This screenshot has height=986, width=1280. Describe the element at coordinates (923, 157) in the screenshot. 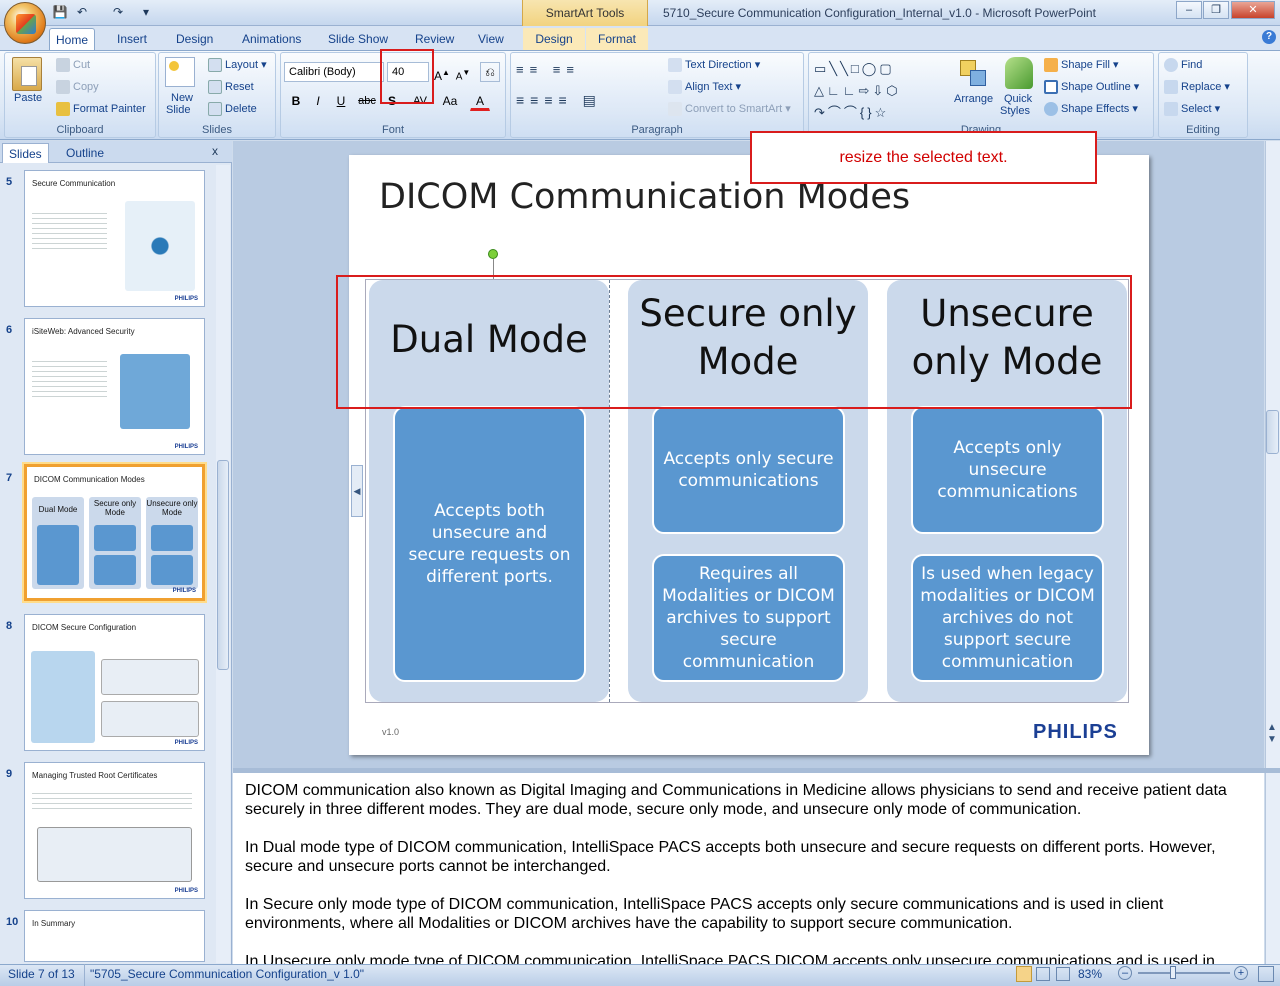

I see `instruction-callout: resize the selected text.` at that location.